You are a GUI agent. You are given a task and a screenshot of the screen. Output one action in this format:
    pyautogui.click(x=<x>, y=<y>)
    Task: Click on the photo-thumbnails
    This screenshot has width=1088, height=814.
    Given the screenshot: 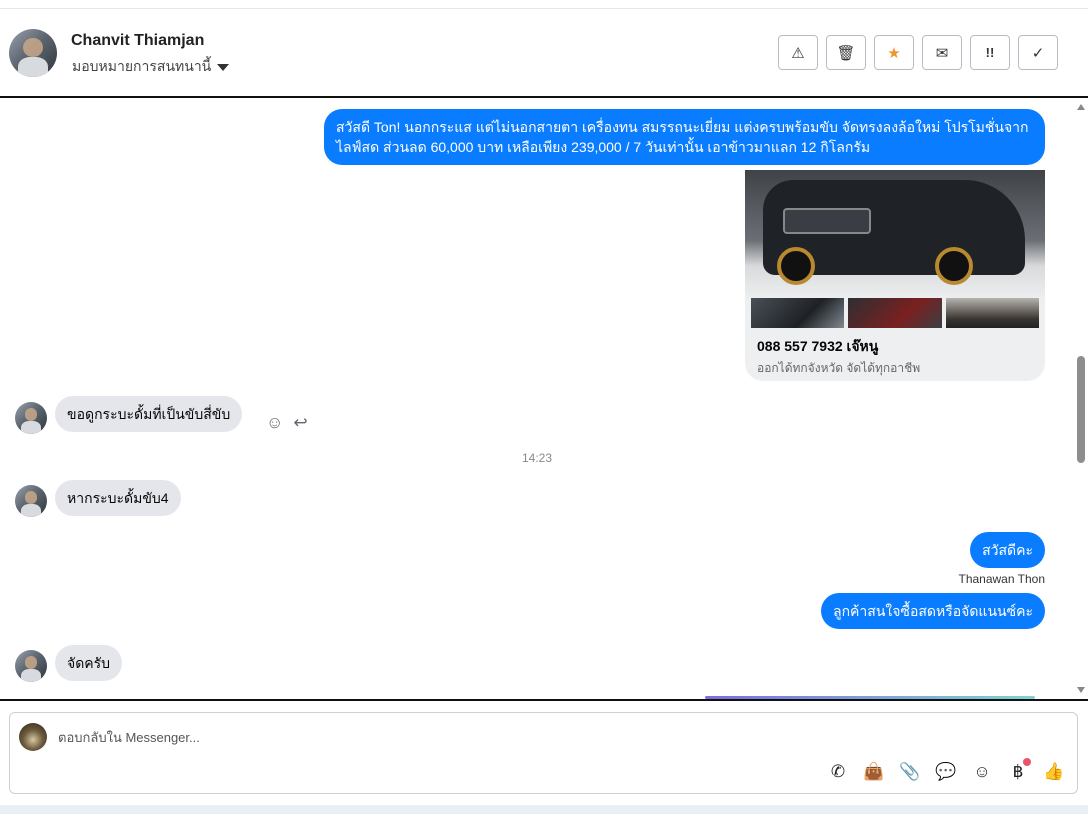 What is the action you would take?
    pyautogui.click(x=895, y=313)
    